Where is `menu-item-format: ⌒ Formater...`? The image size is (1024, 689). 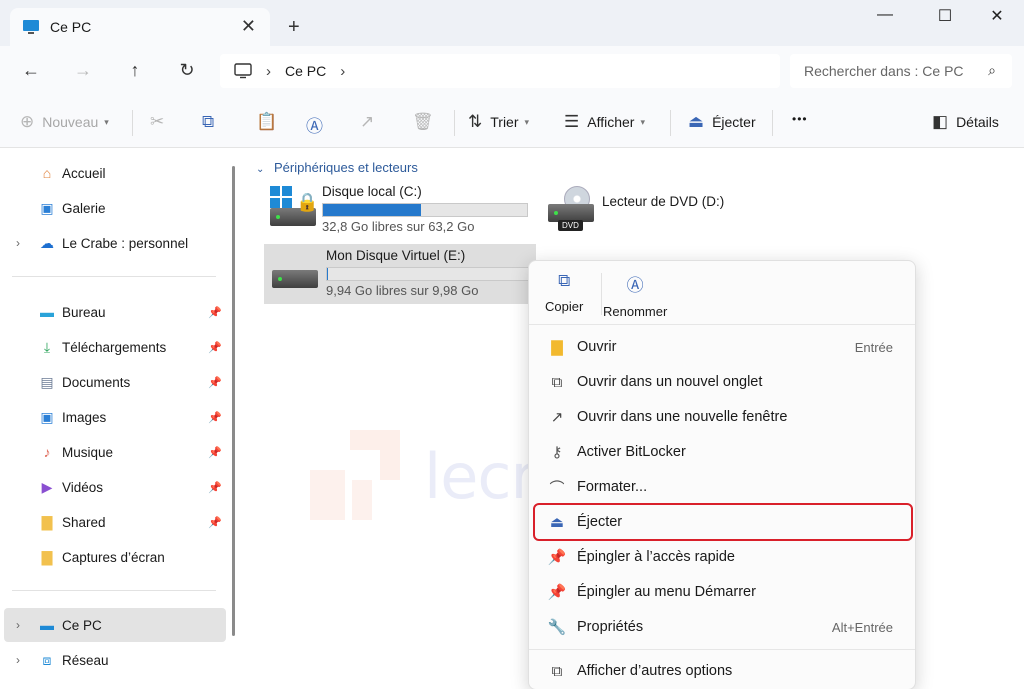 menu-item-format: ⌒ Formater... is located at coordinates (723, 487).